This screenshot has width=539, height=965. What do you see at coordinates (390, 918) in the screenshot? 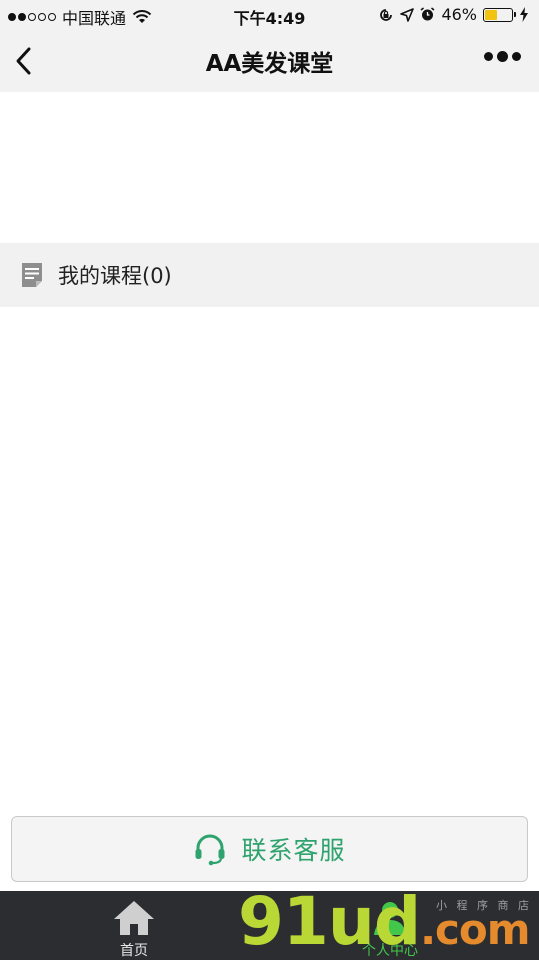
I see `person-icon` at bounding box center [390, 918].